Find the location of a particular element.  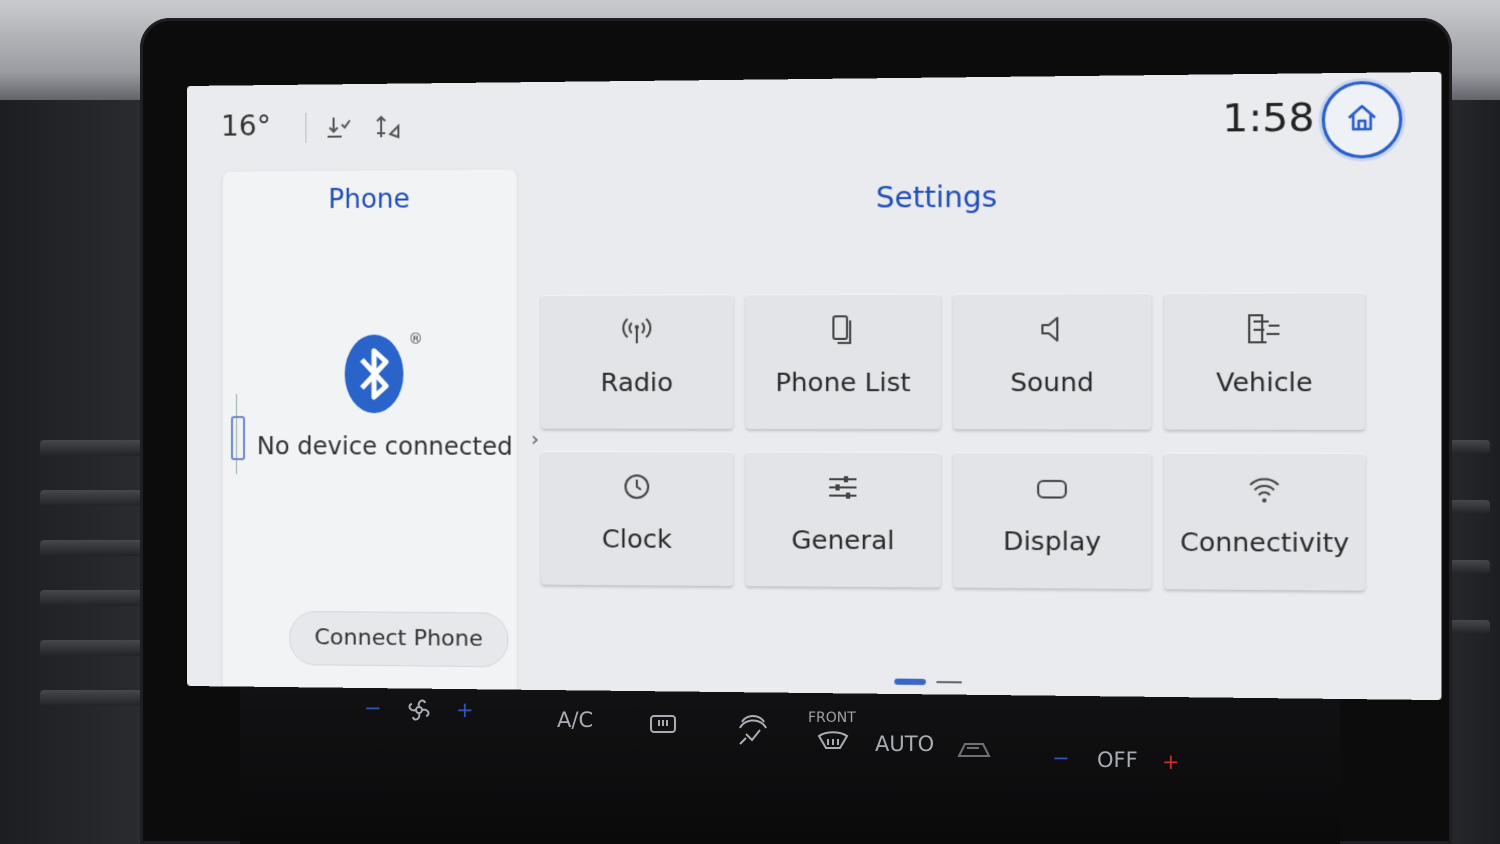

clock-icon is located at coordinates (637, 486).